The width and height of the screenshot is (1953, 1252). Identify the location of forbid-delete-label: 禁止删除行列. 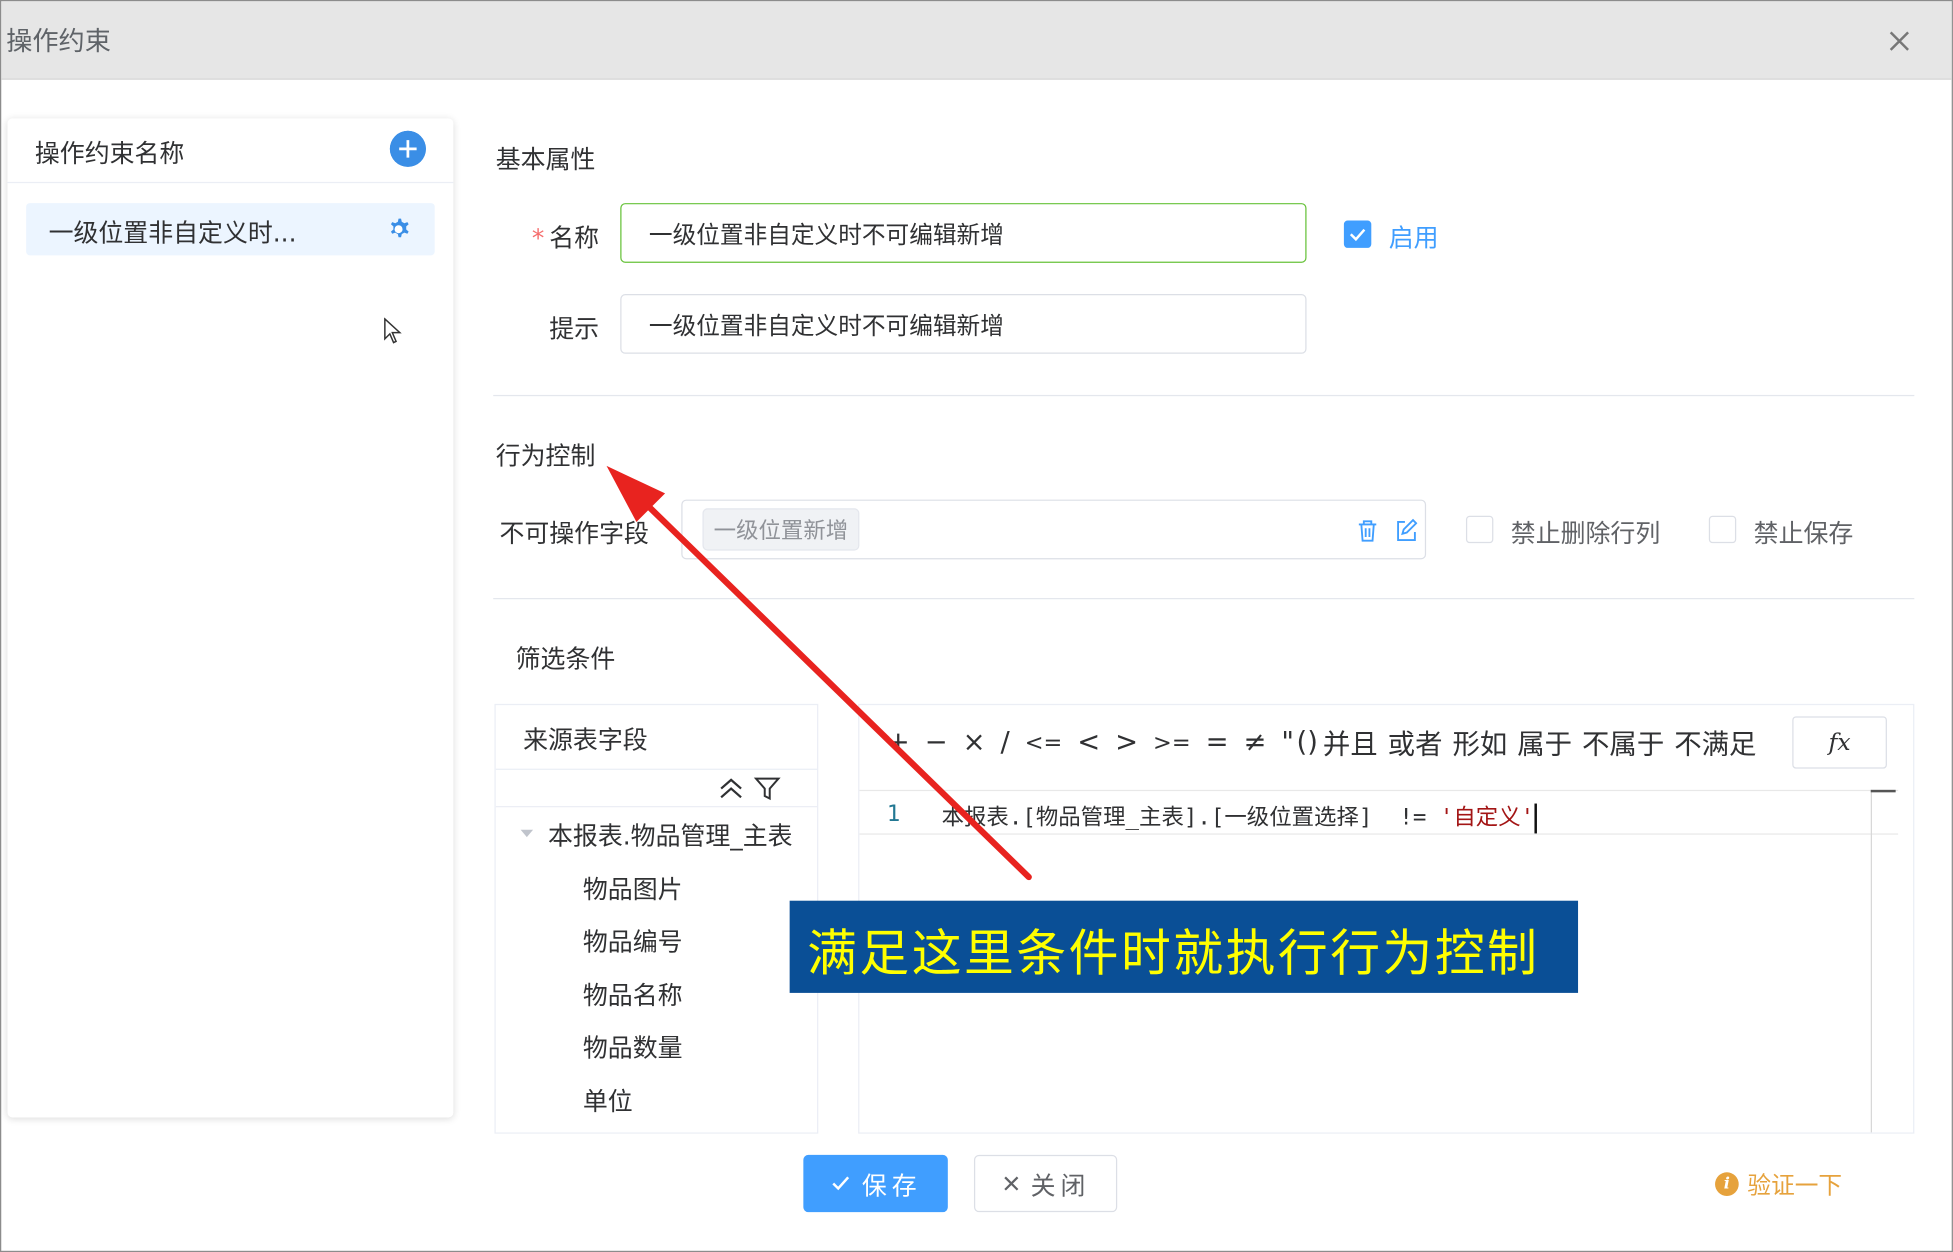
(1585, 531).